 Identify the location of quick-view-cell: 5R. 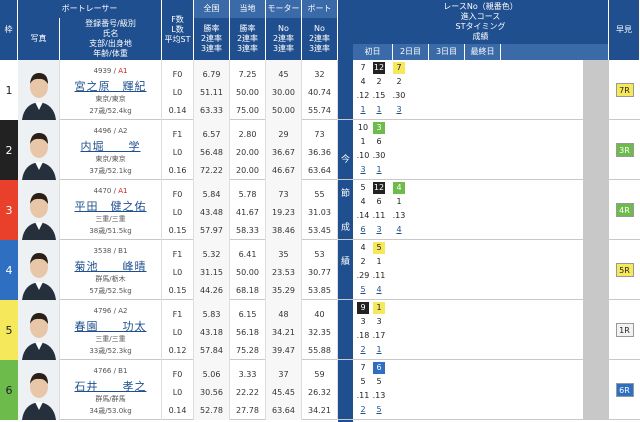
(624, 270).